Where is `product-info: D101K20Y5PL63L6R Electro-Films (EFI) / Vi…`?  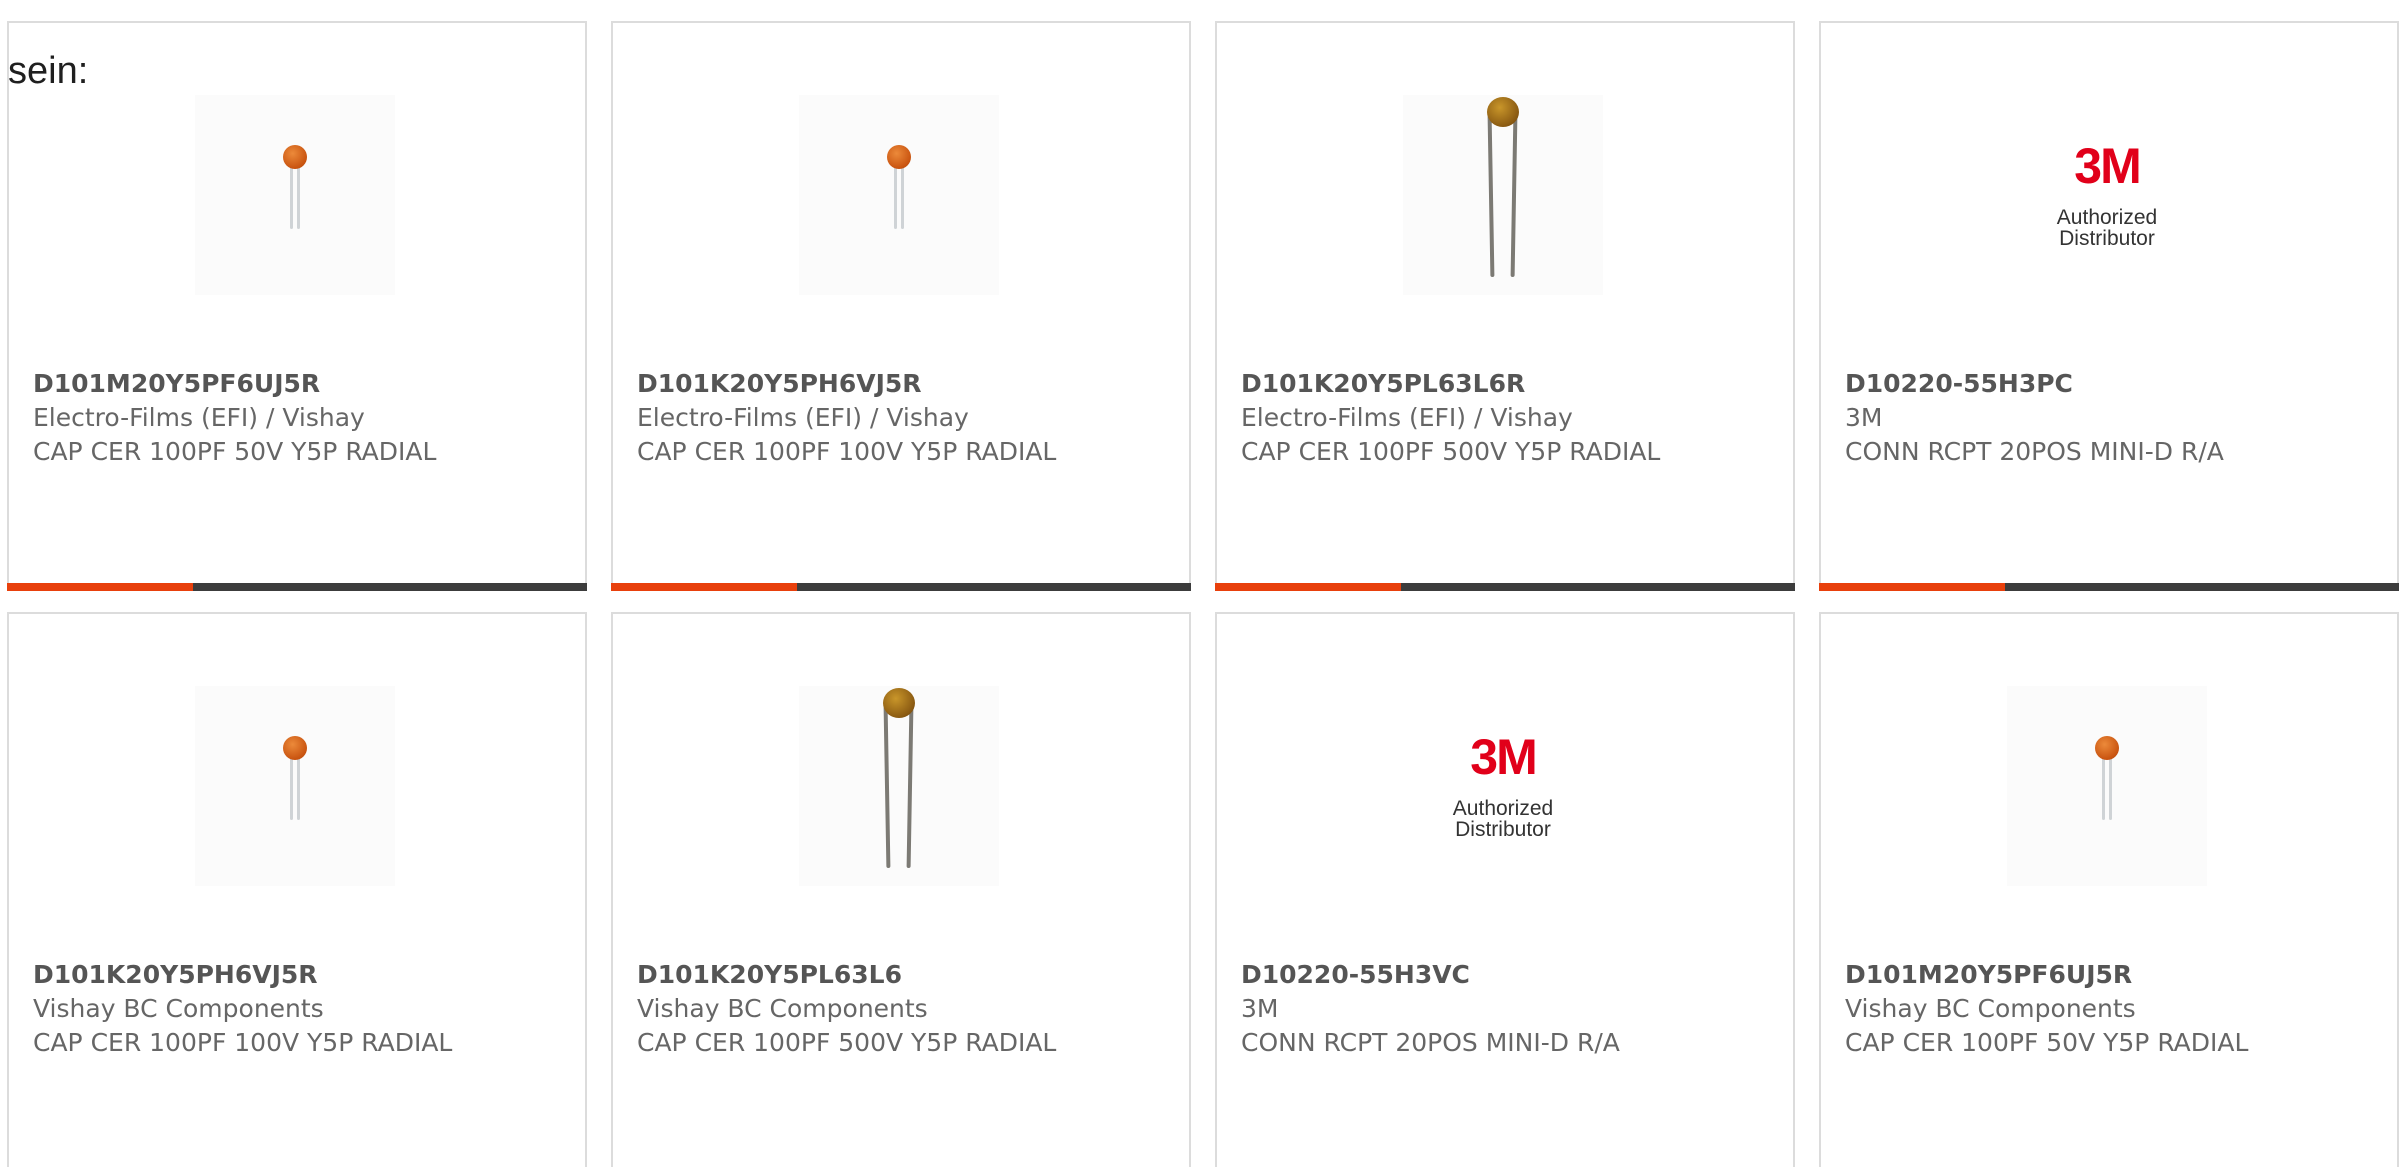
product-info: D101K20Y5PL63L6R Electro-Films (EFI) / Vi… is located at coordinates (1497, 418).